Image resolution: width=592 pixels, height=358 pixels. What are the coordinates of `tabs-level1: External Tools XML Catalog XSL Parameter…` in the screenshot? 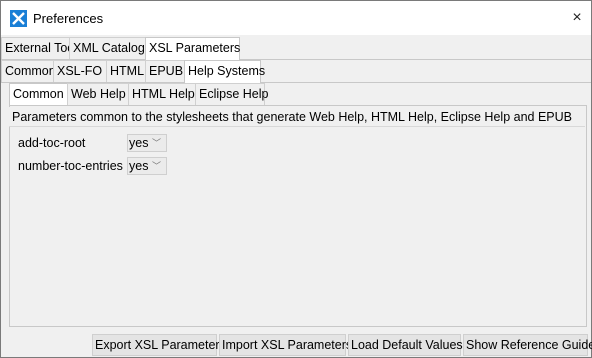 It's located at (296, 48).